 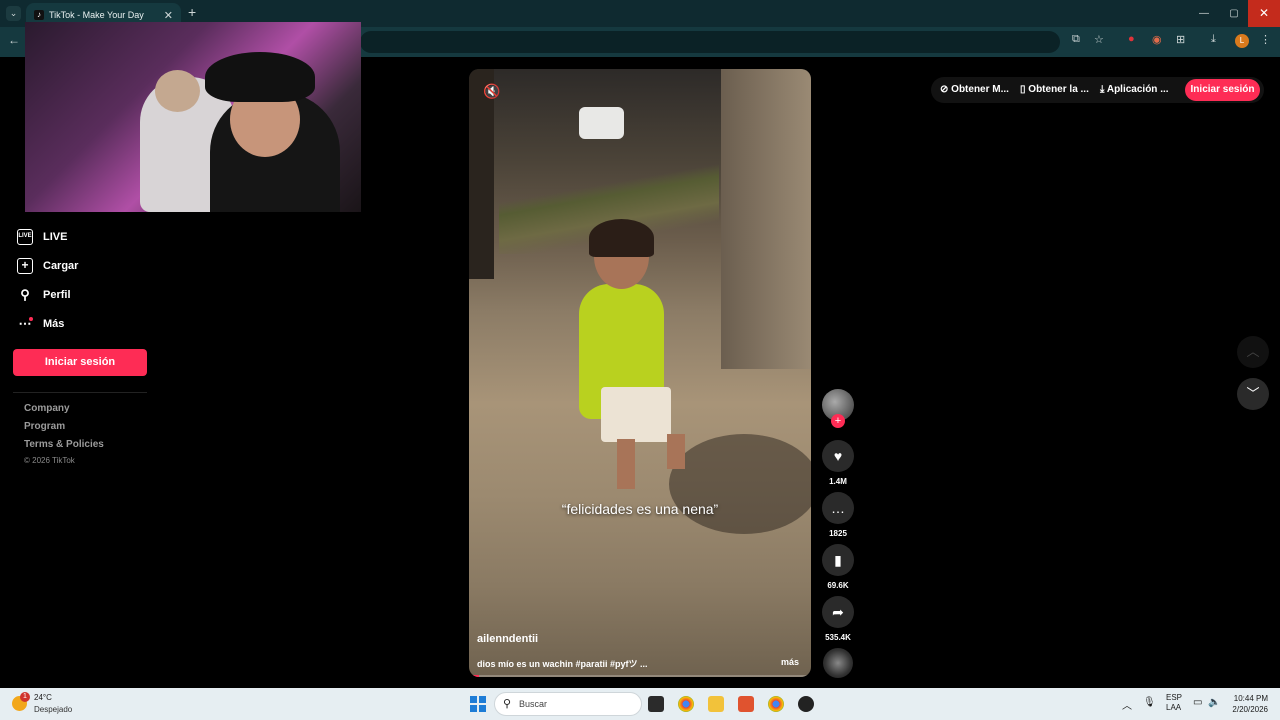 What do you see at coordinates (1222, 90) in the screenshot?
I see `top-login-button: Iniciar sesión` at bounding box center [1222, 90].